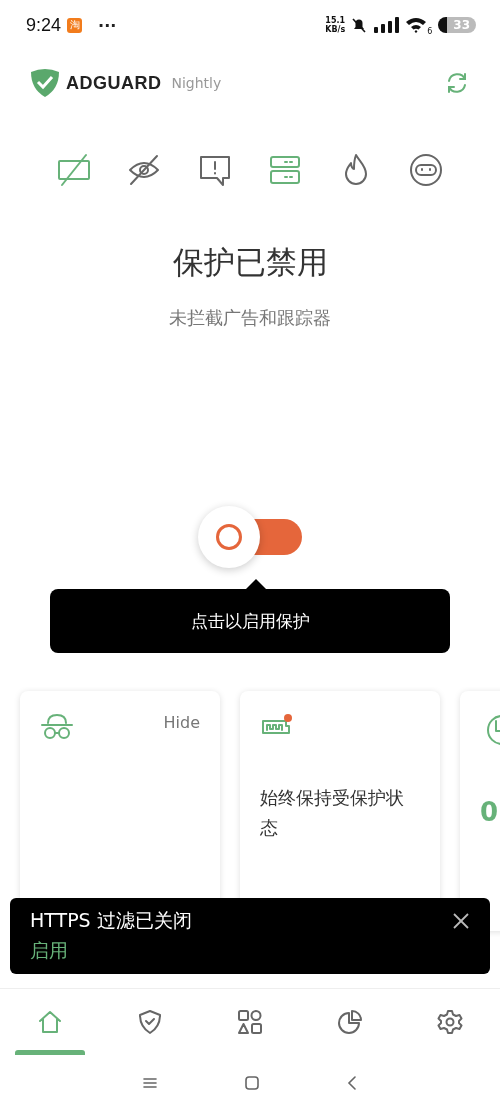  Describe the element at coordinates (114, 83) in the screenshot. I see `brand-name: ADGUARD` at that location.